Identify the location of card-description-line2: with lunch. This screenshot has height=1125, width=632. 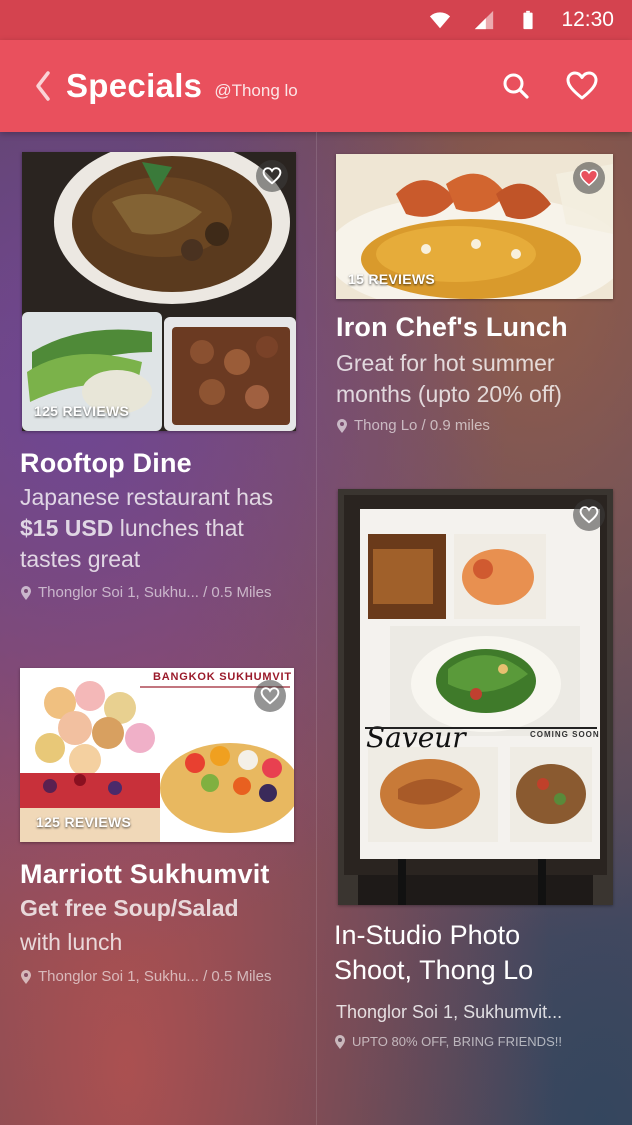
(71, 942).